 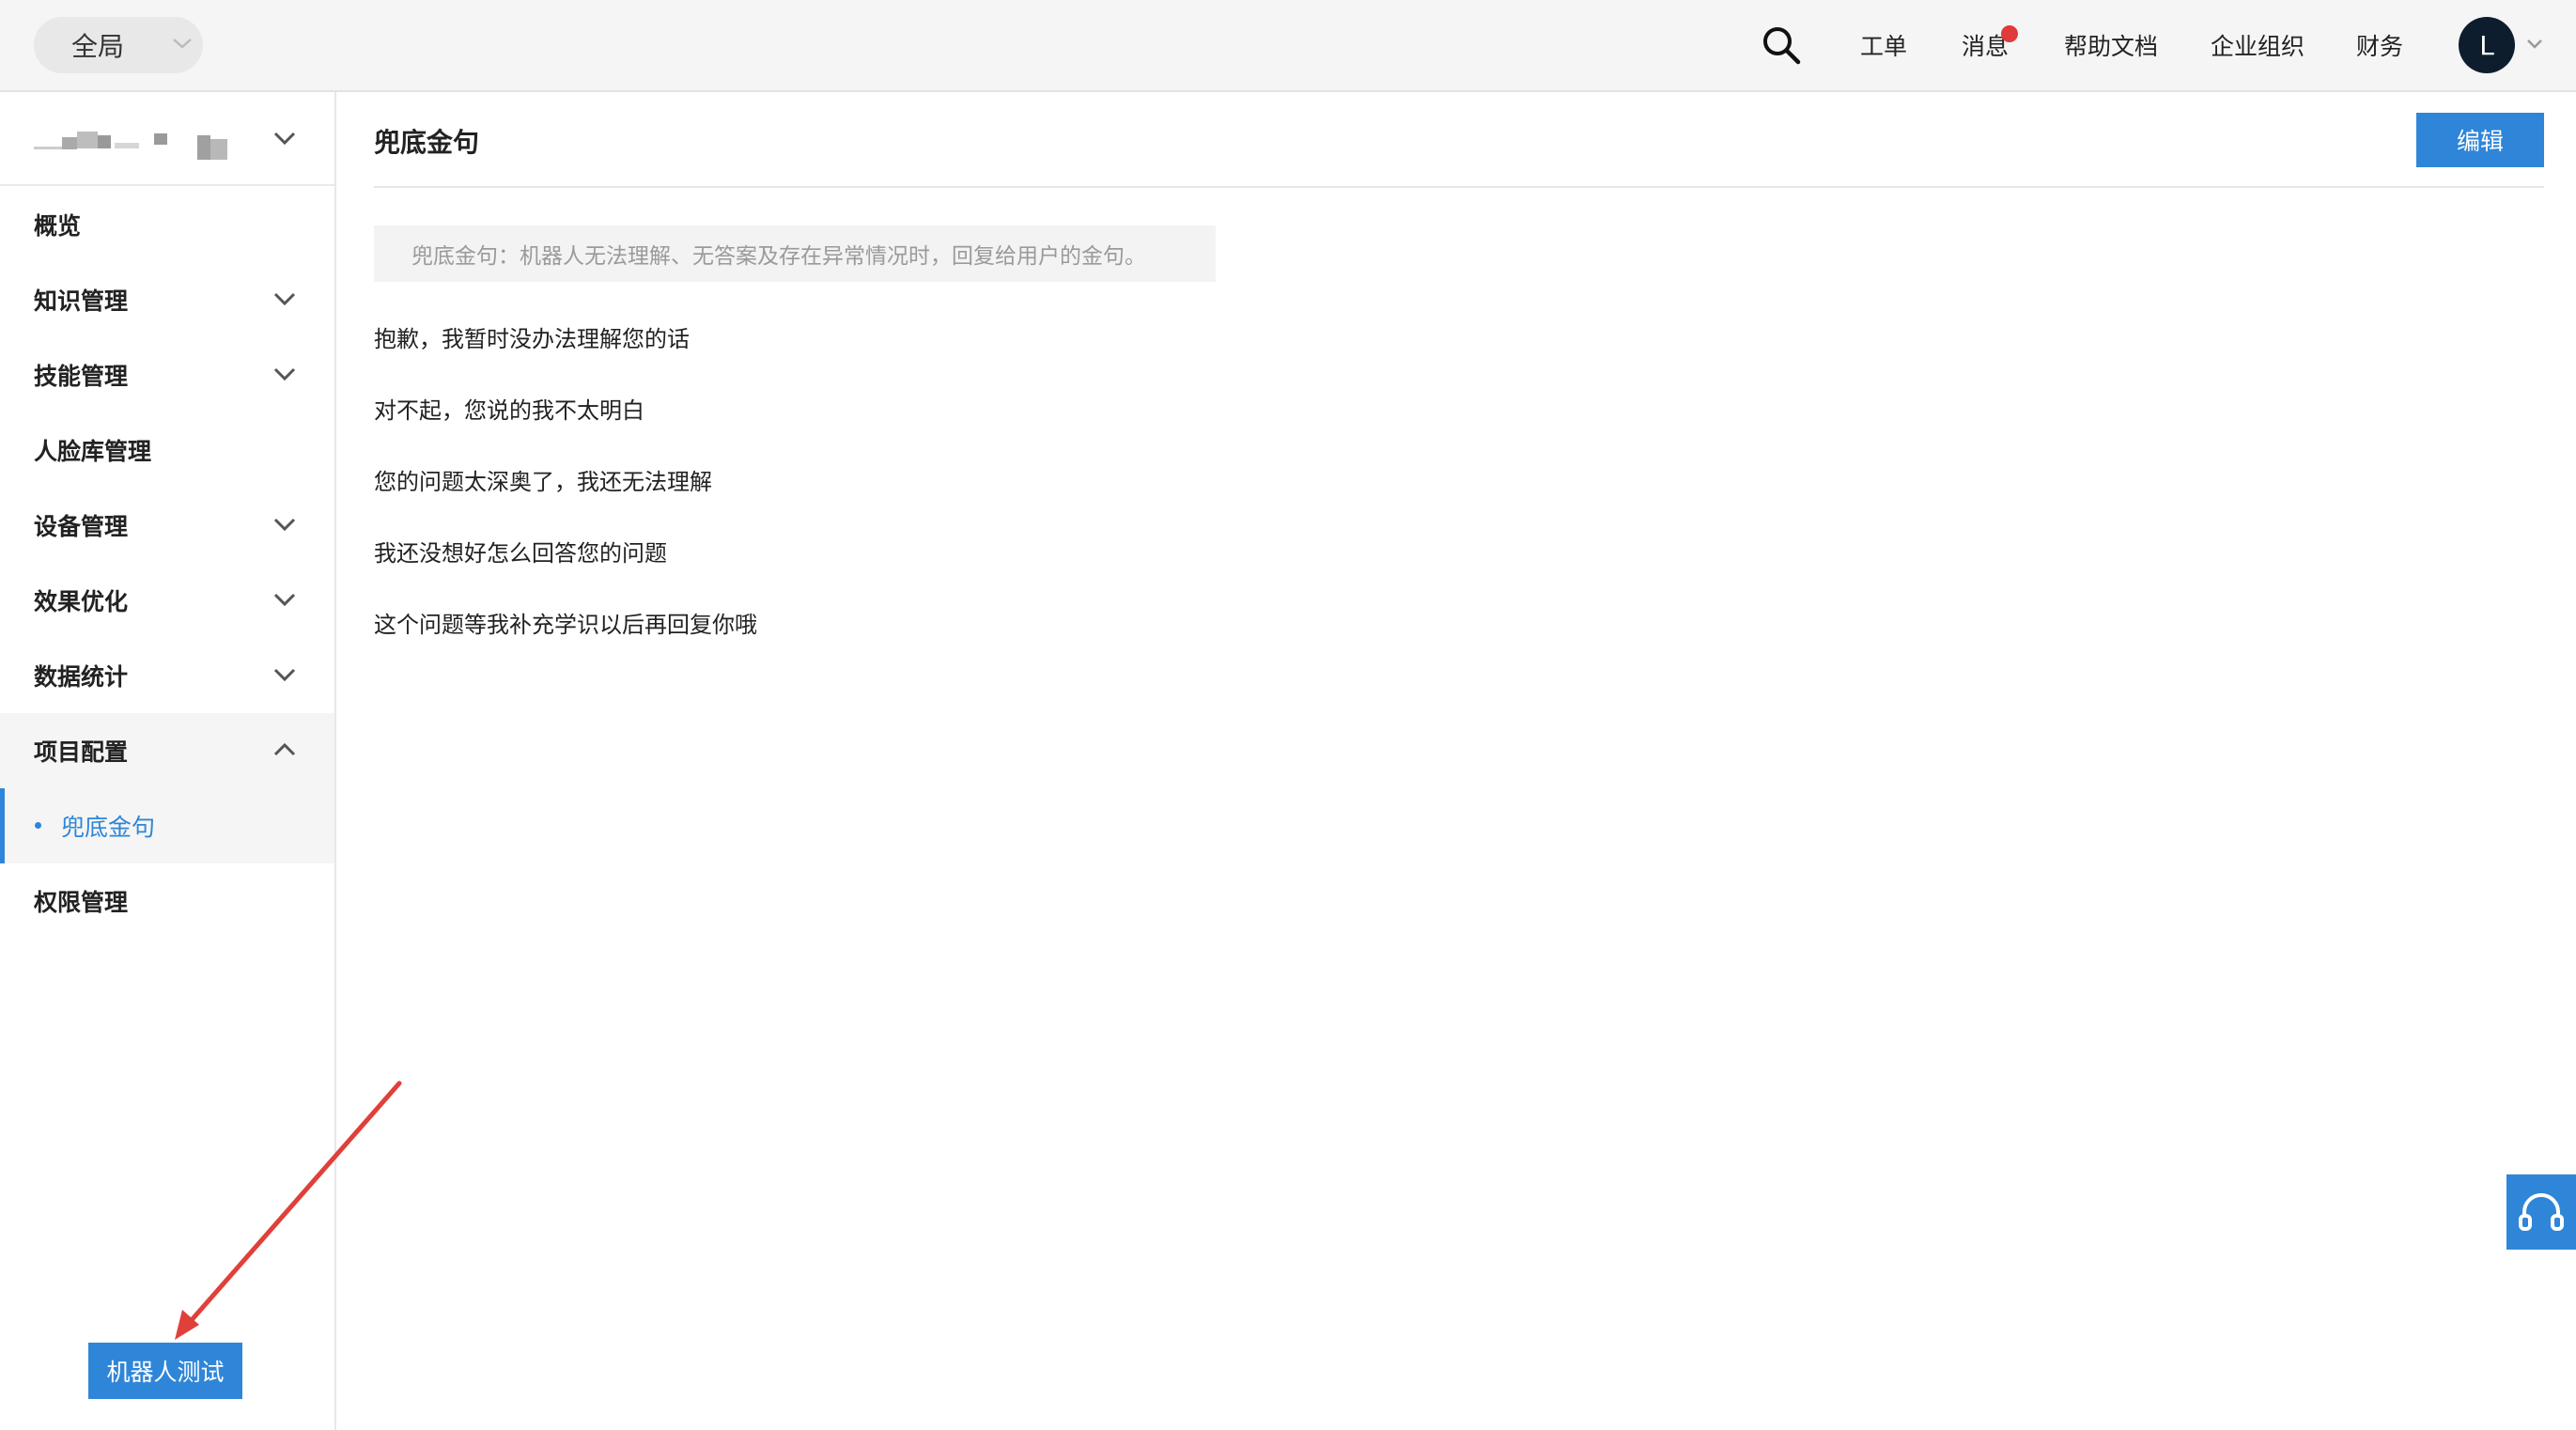 What do you see at coordinates (2257, 45) in the screenshot?
I see `nav-organization: 企业组织` at bounding box center [2257, 45].